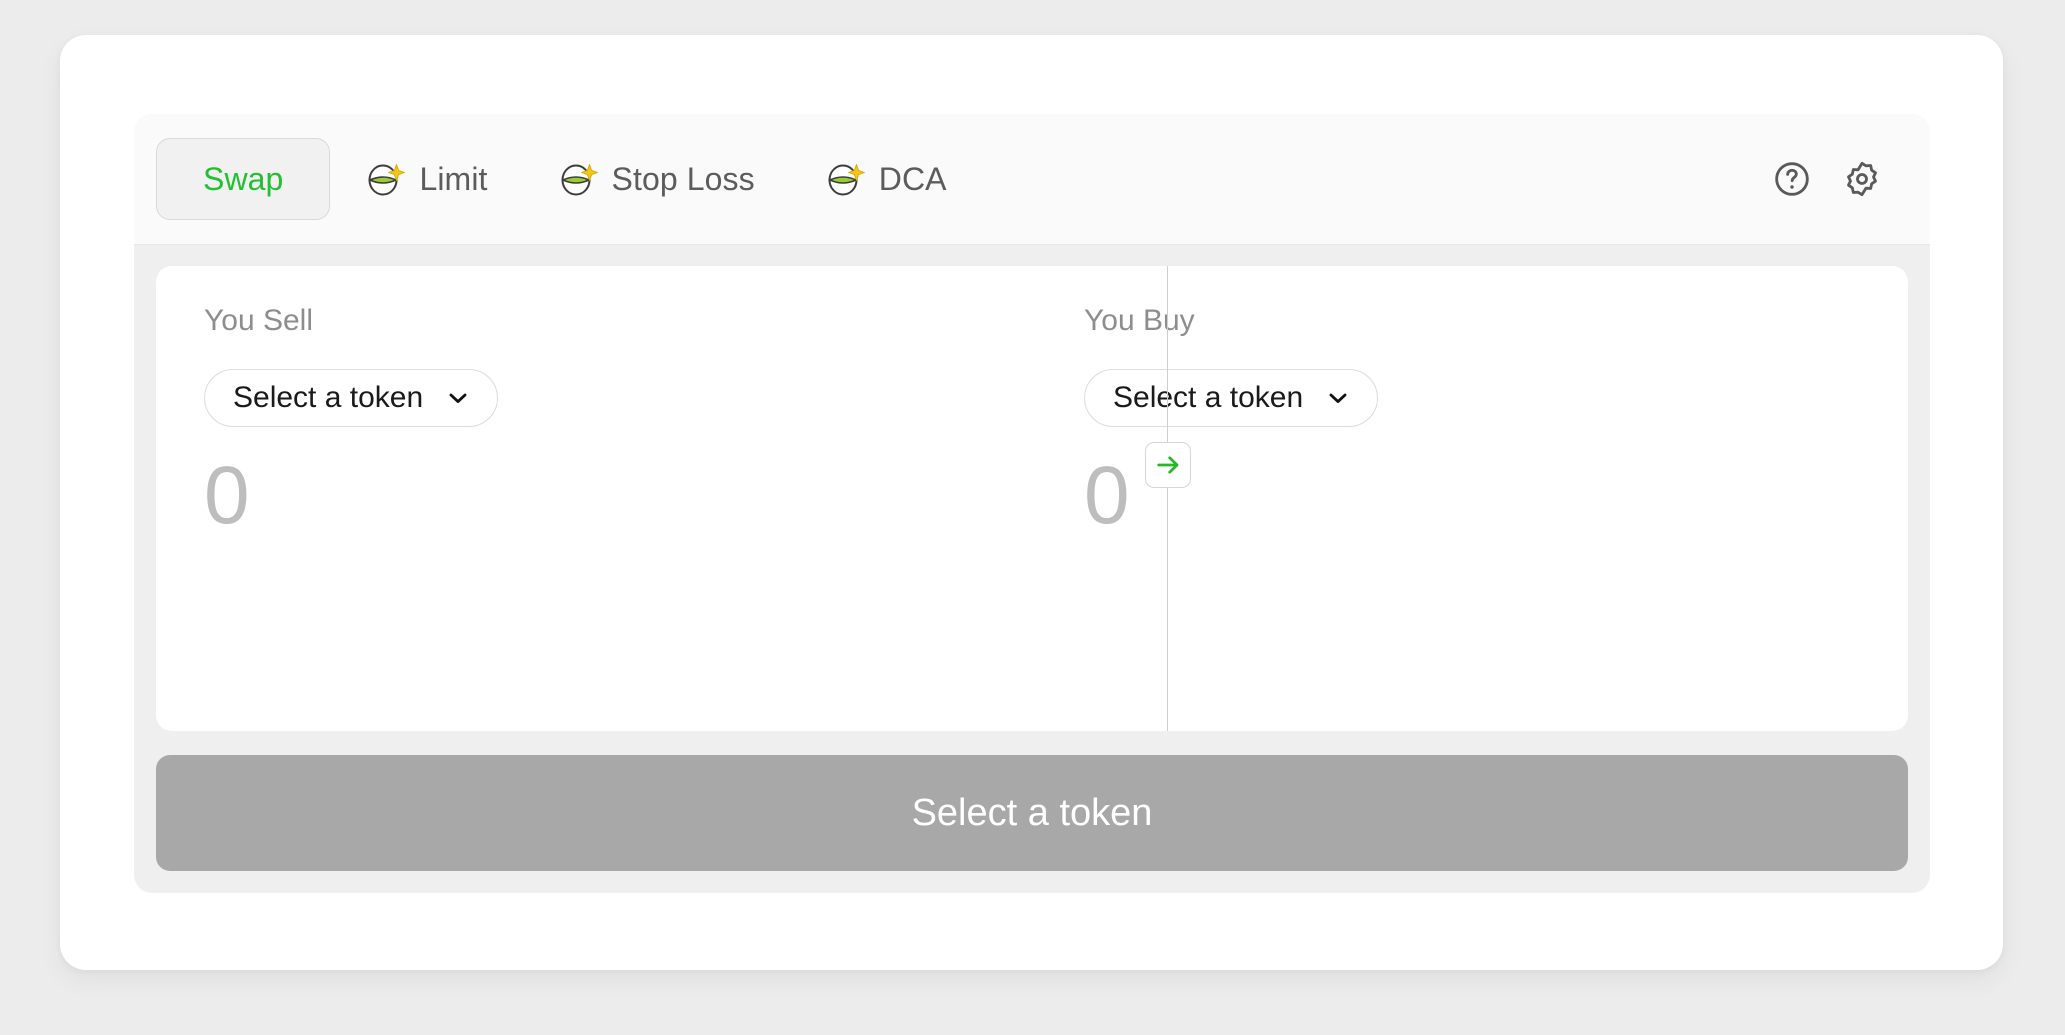 Image resolution: width=2065 pixels, height=1035 pixels. What do you see at coordinates (258, 320) in the screenshot?
I see `sell-label: You Sell` at bounding box center [258, 320].